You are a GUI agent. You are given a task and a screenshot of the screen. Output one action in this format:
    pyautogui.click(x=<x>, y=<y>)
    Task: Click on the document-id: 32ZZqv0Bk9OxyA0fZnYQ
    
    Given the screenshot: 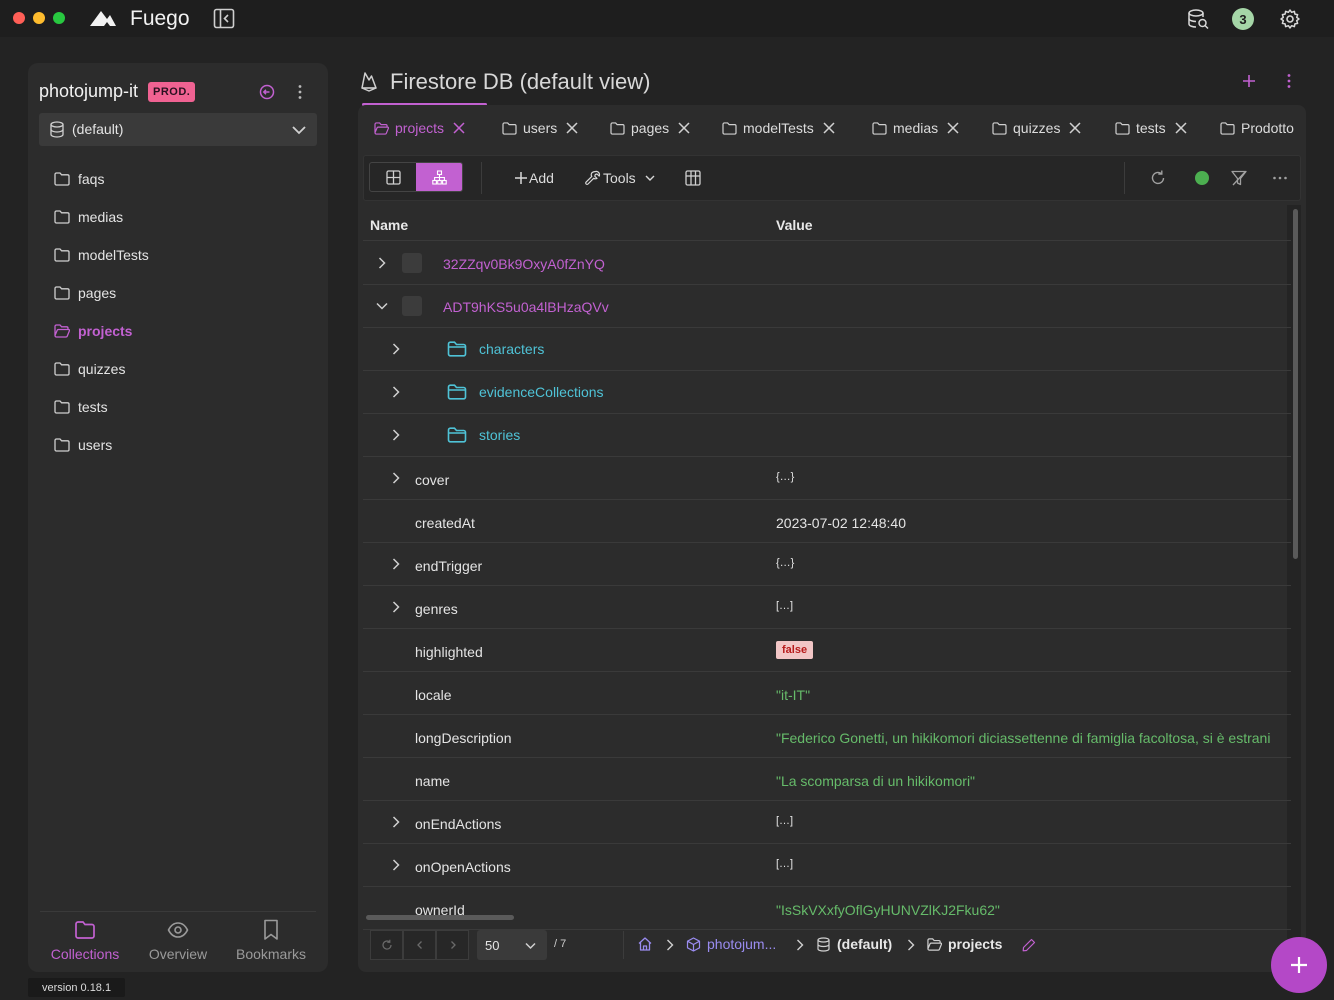 What is the action you would take?
    pyautogui.click(x=524, y=264)
    